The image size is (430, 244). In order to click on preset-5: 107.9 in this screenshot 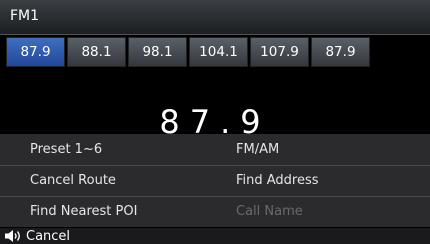, I will do `click(279, 52)`.